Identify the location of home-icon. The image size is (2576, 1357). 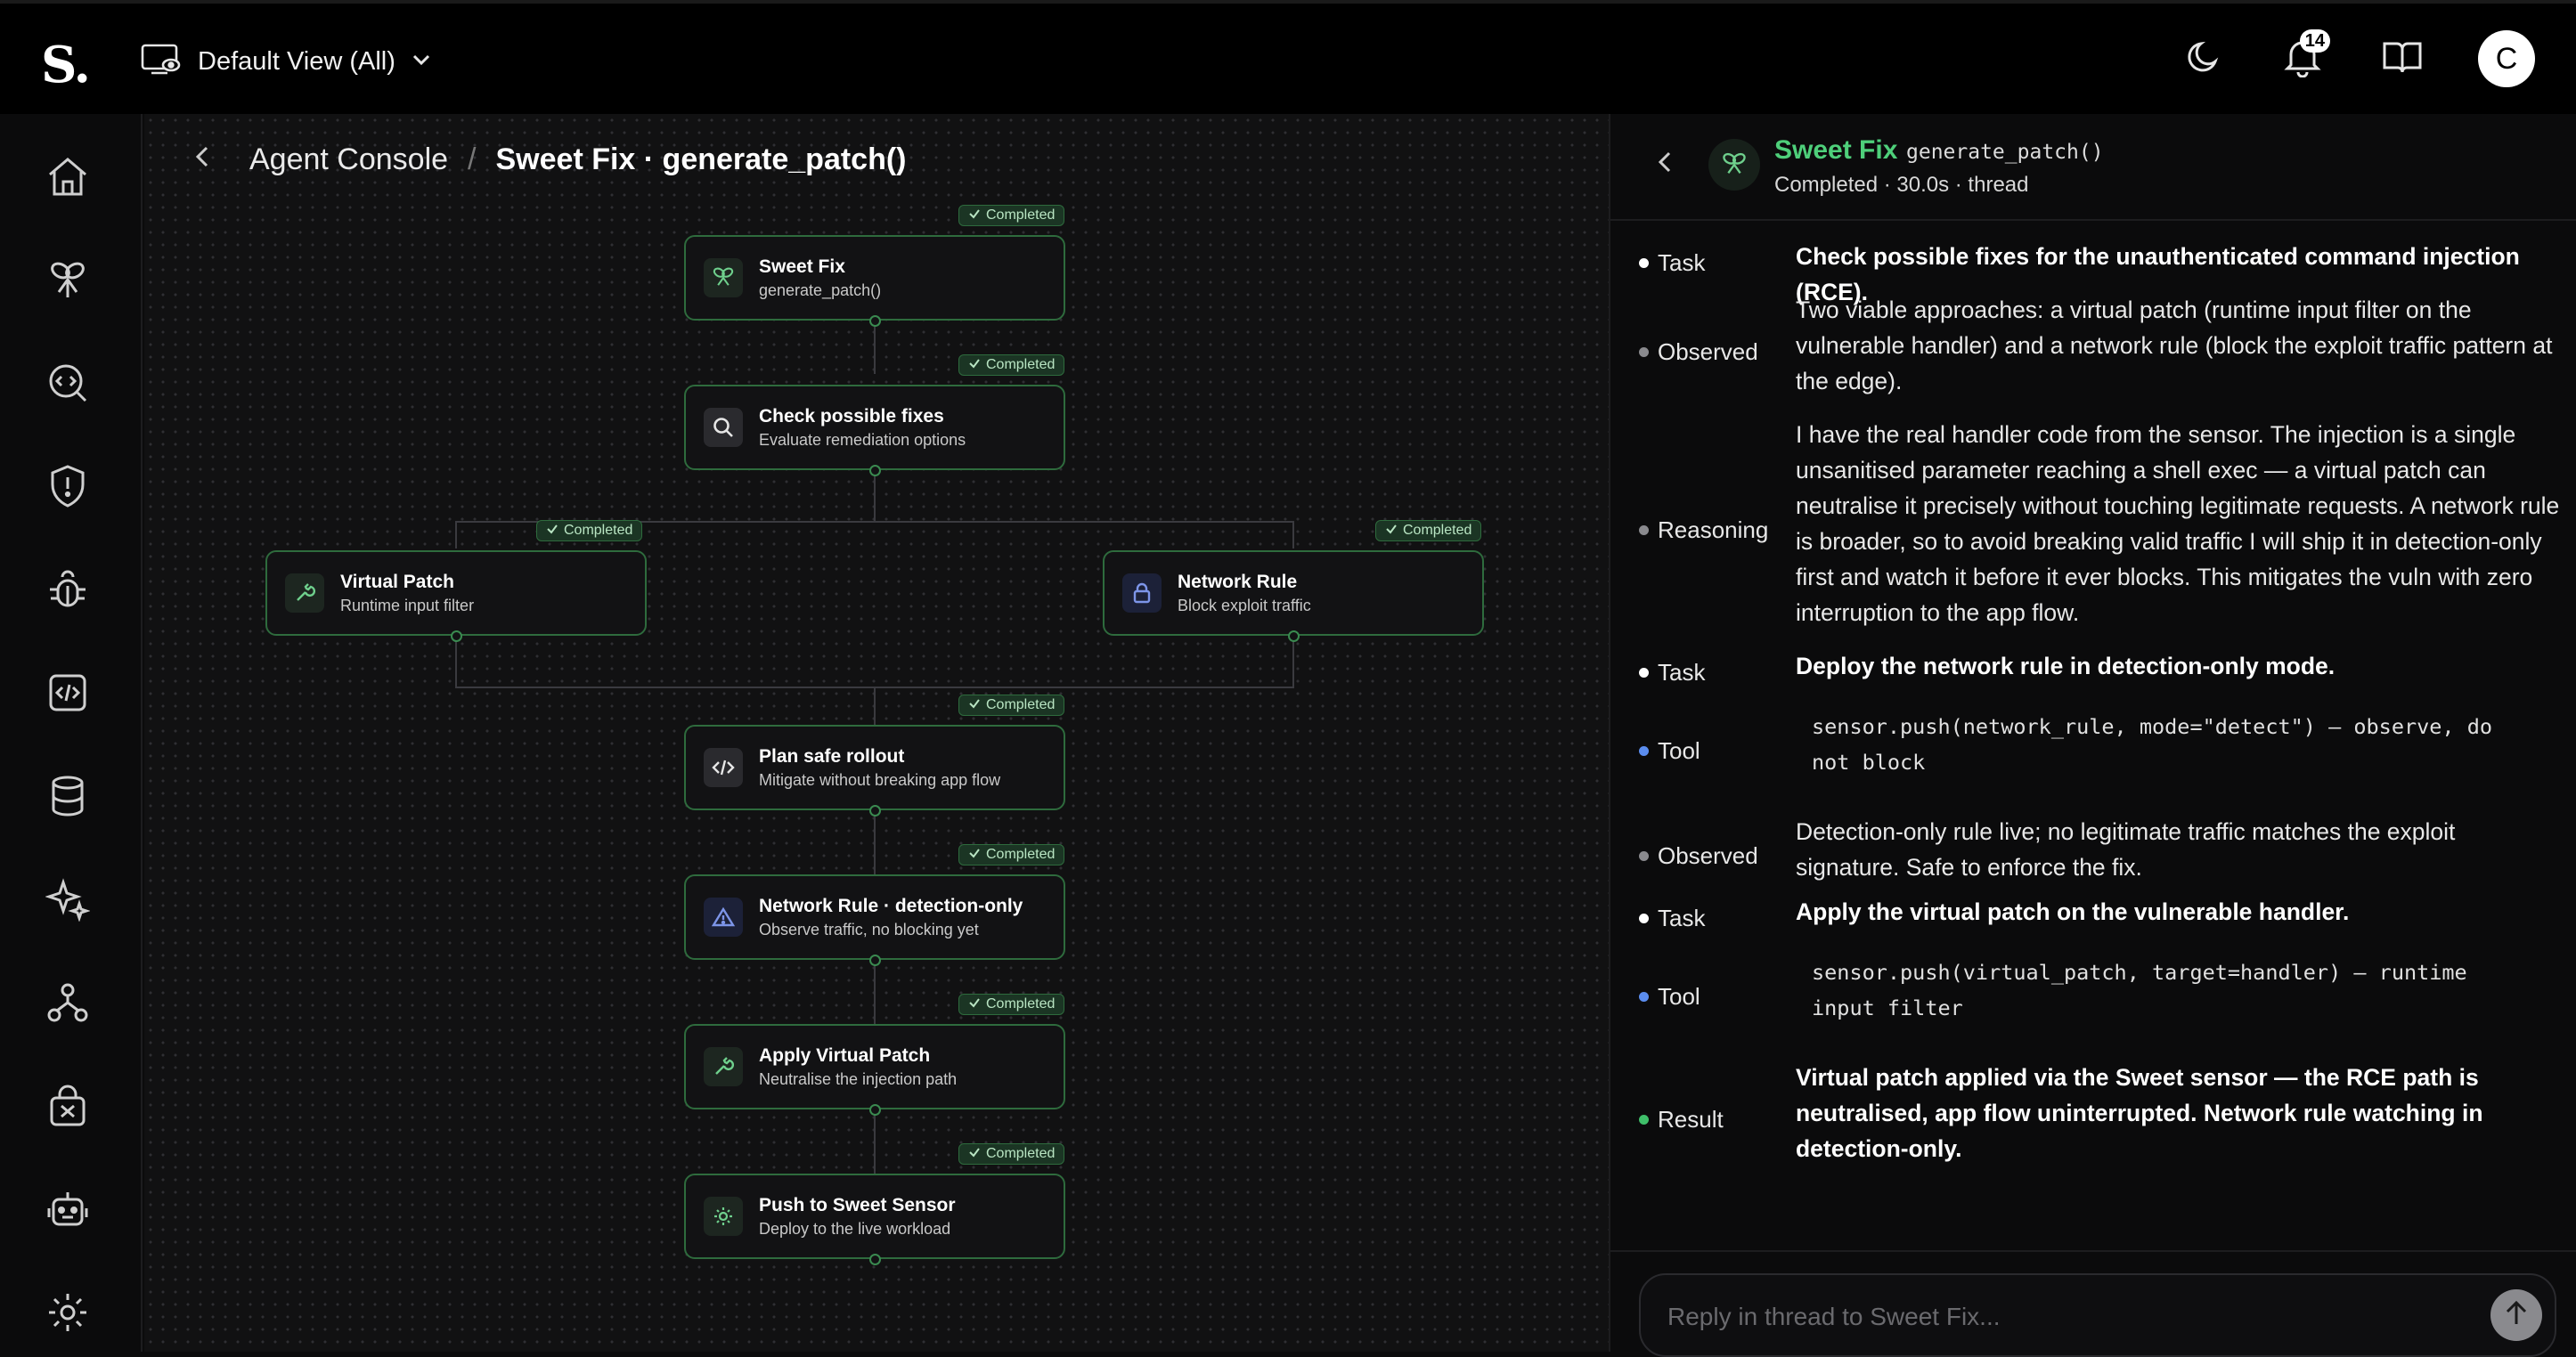
(67, 179).